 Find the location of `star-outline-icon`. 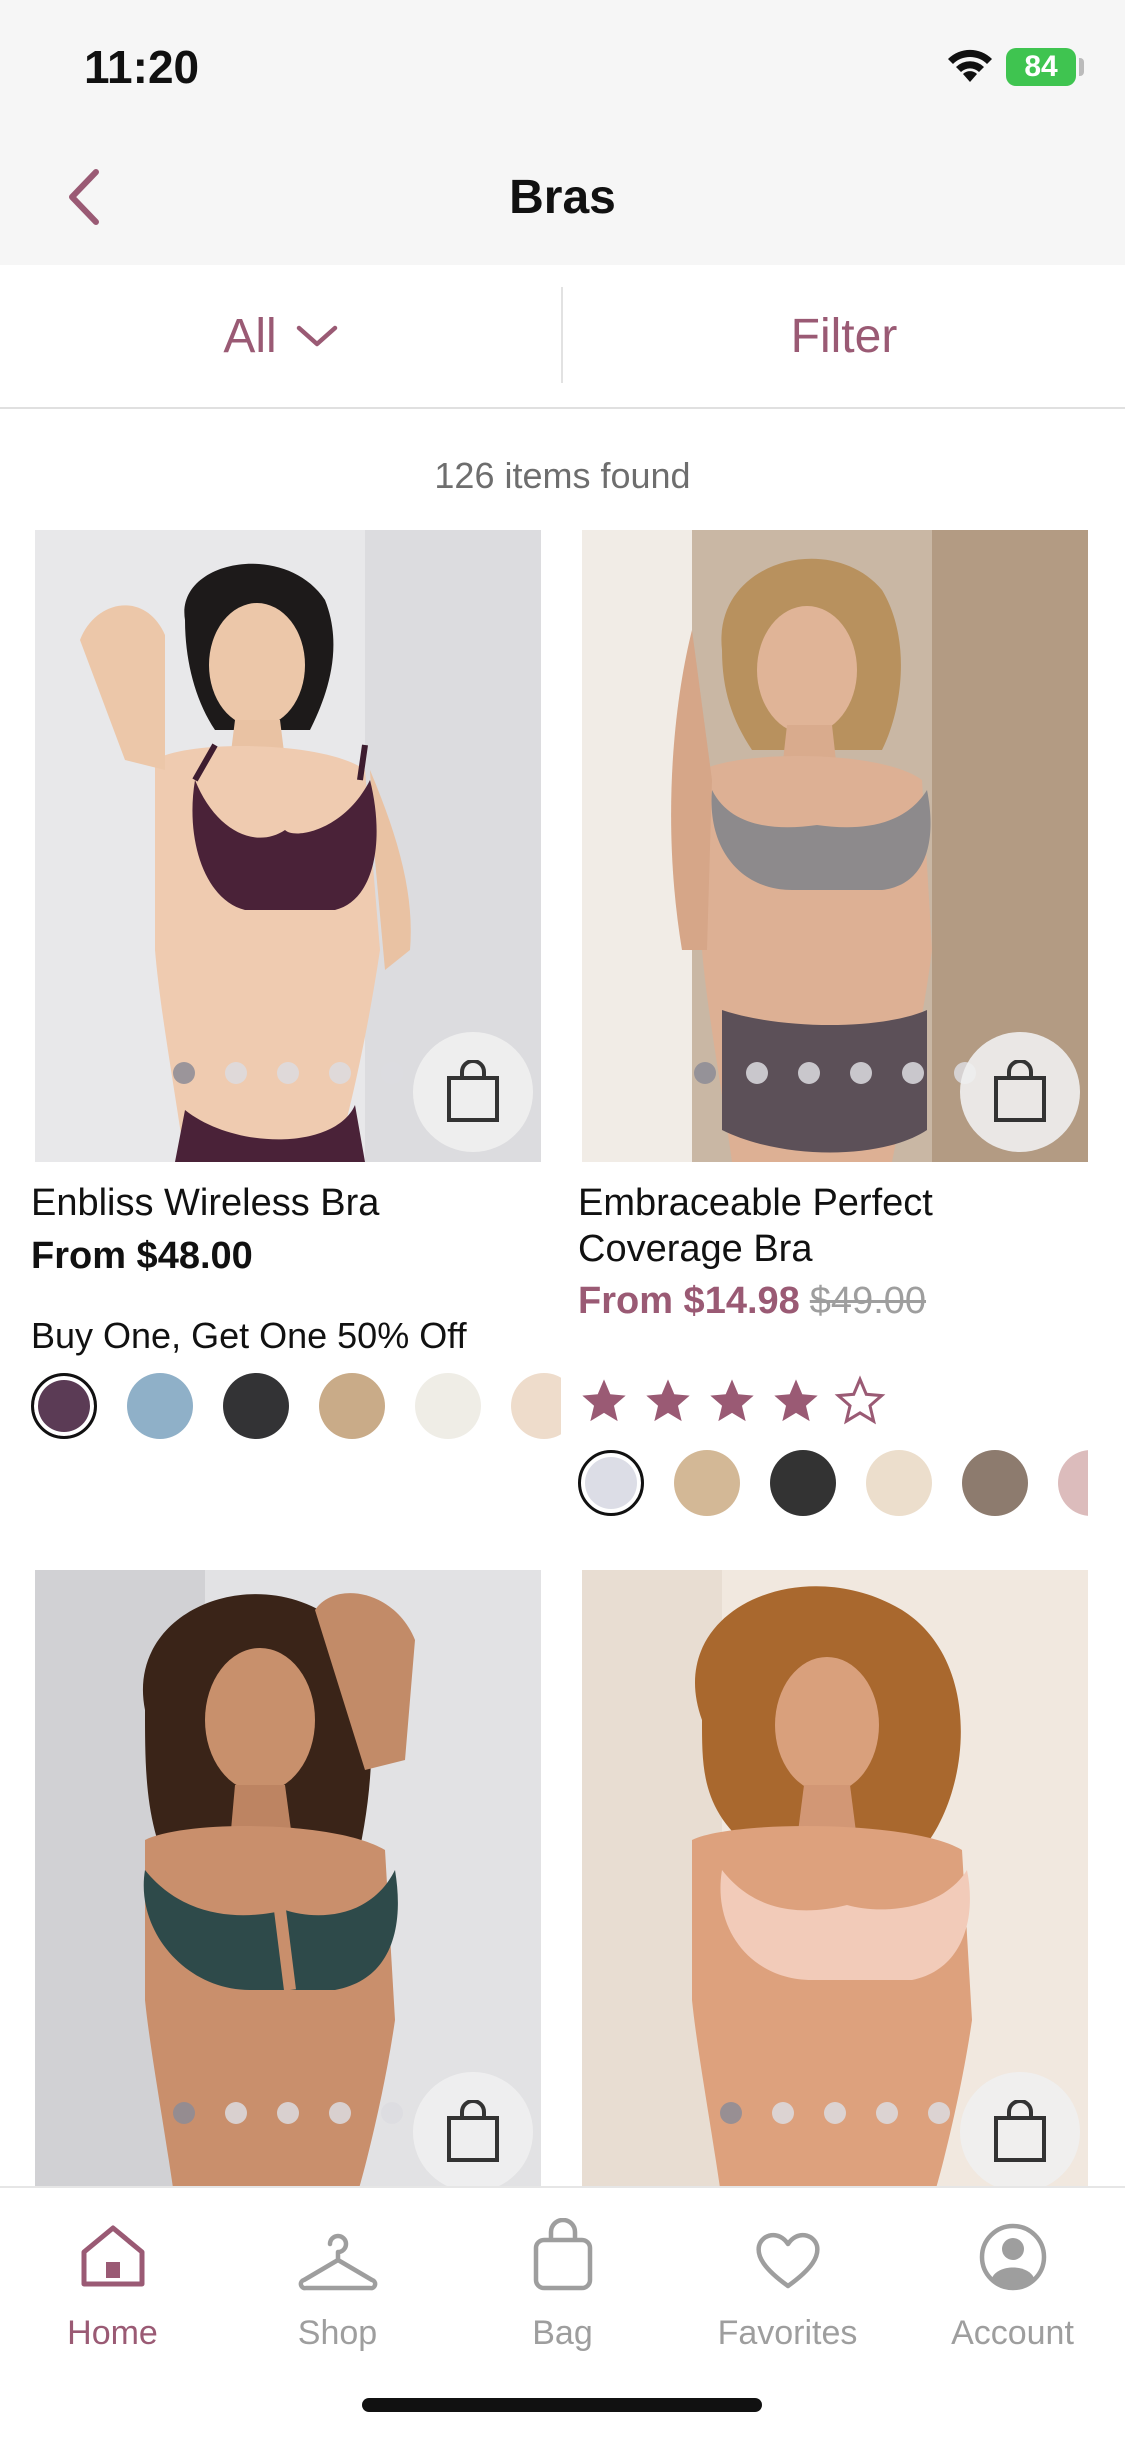

star-outline-icon is located at coordinates (860, 1400).